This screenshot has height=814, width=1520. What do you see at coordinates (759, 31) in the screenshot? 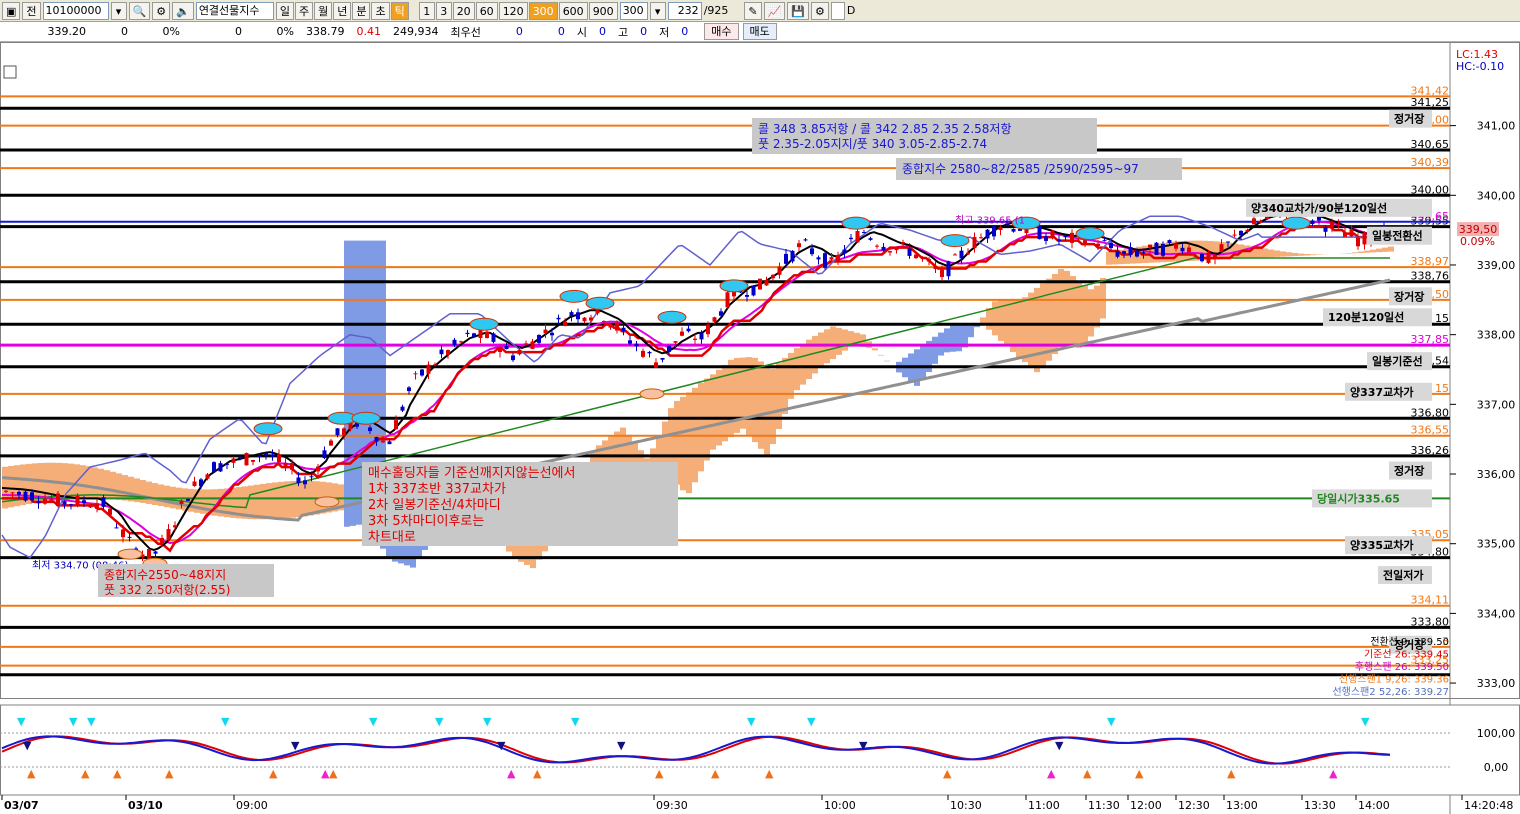
I see `sell-button: 매도` at bounding box center [759, 31].